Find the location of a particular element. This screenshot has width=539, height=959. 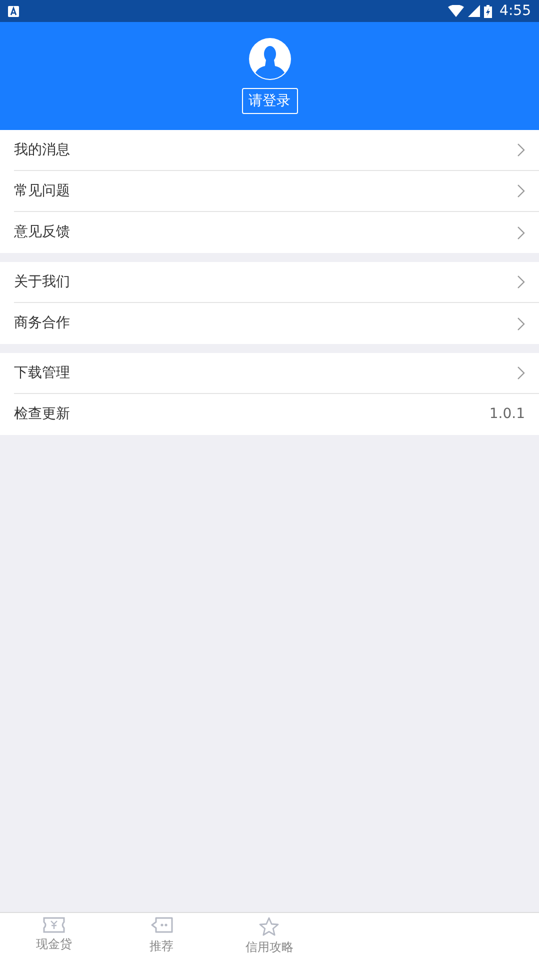

menu-item: 意见反馈 is located at coordinates (276, 232).